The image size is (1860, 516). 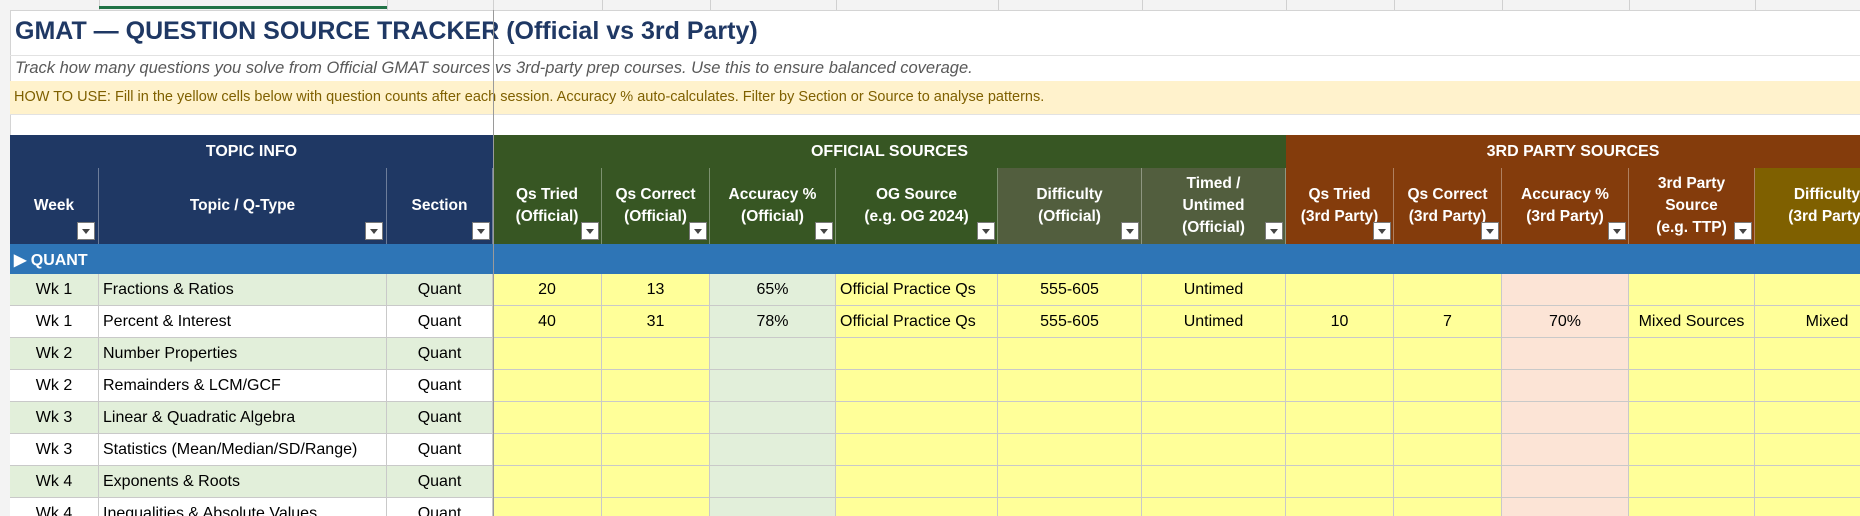 What do you see at coordinates (1743, 231) in the screenshot?
I see `filter-dropdown-3rd-party-source` at bounding box center [1743, 231].